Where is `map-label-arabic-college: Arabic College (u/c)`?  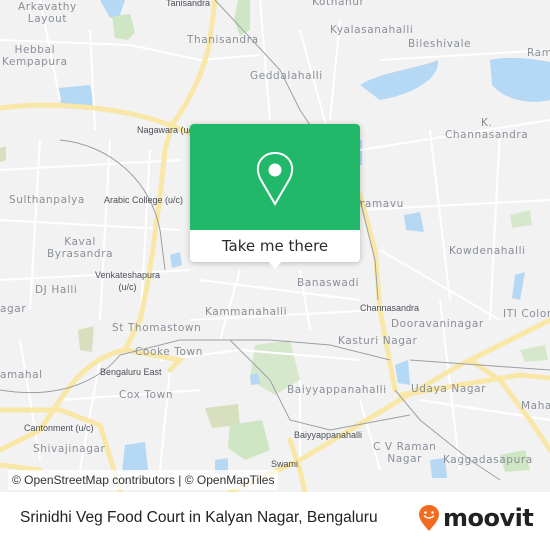 map-label-arabic-college: Arabic College (u/c) is located at coordinates (144, 200).